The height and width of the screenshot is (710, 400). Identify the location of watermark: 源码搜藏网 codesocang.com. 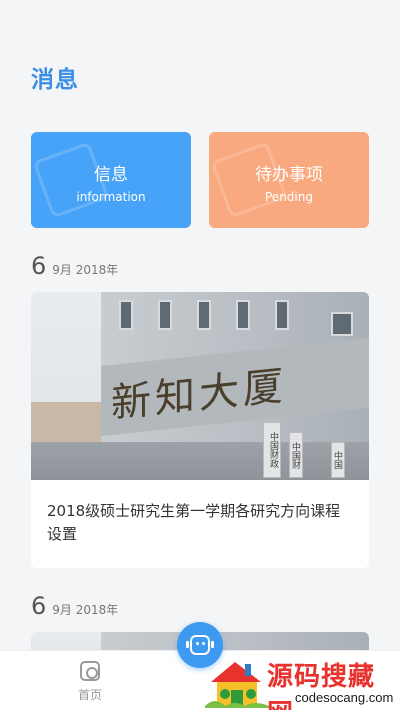
(301, 681).